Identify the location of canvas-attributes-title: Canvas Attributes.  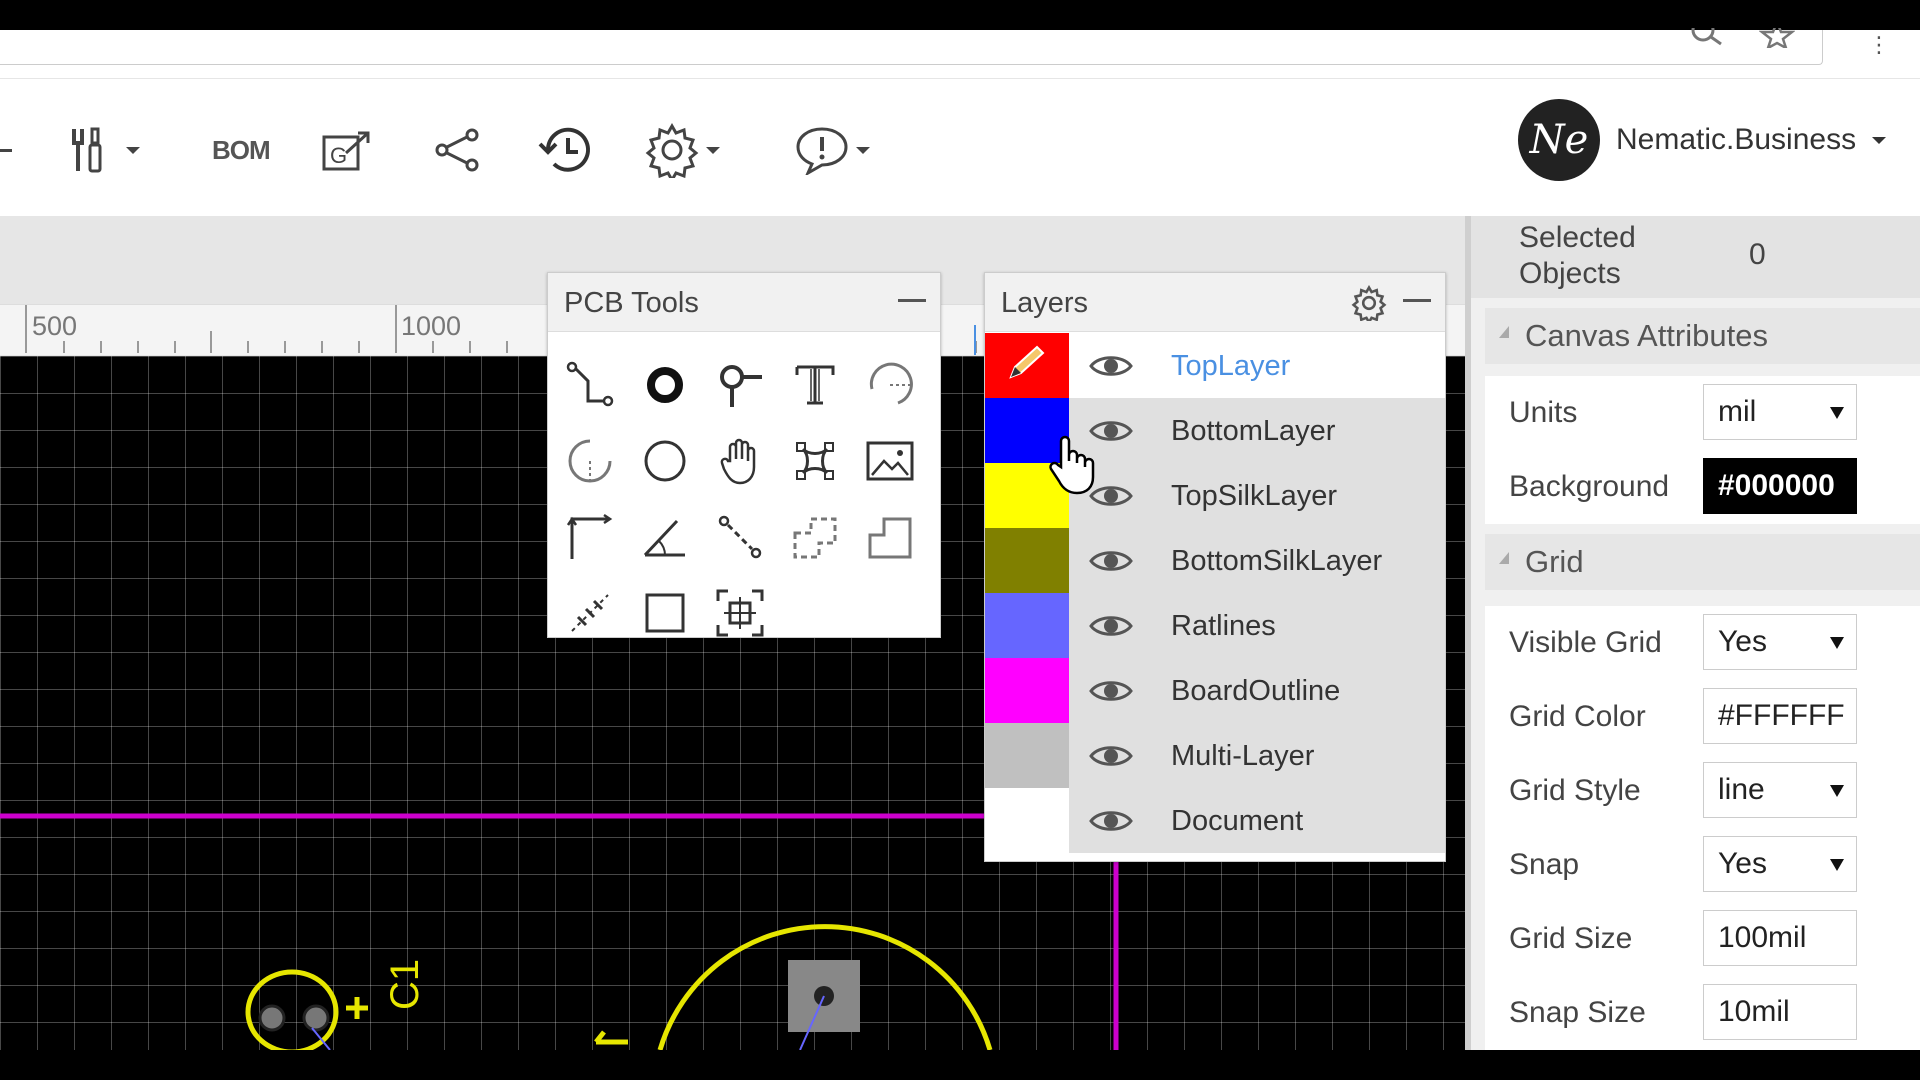
(1646, 335).